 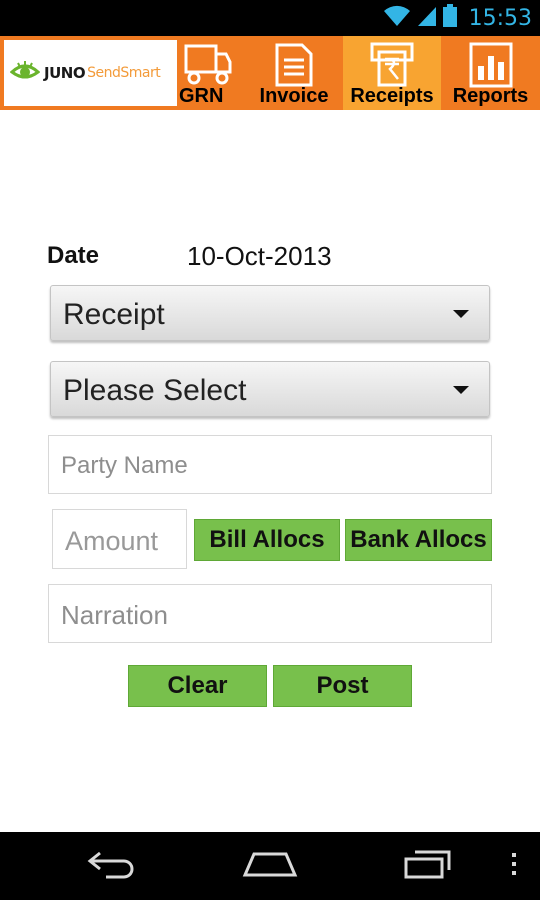 I want to click on amount-placeholder: Amount, so click(x=112, y=541).